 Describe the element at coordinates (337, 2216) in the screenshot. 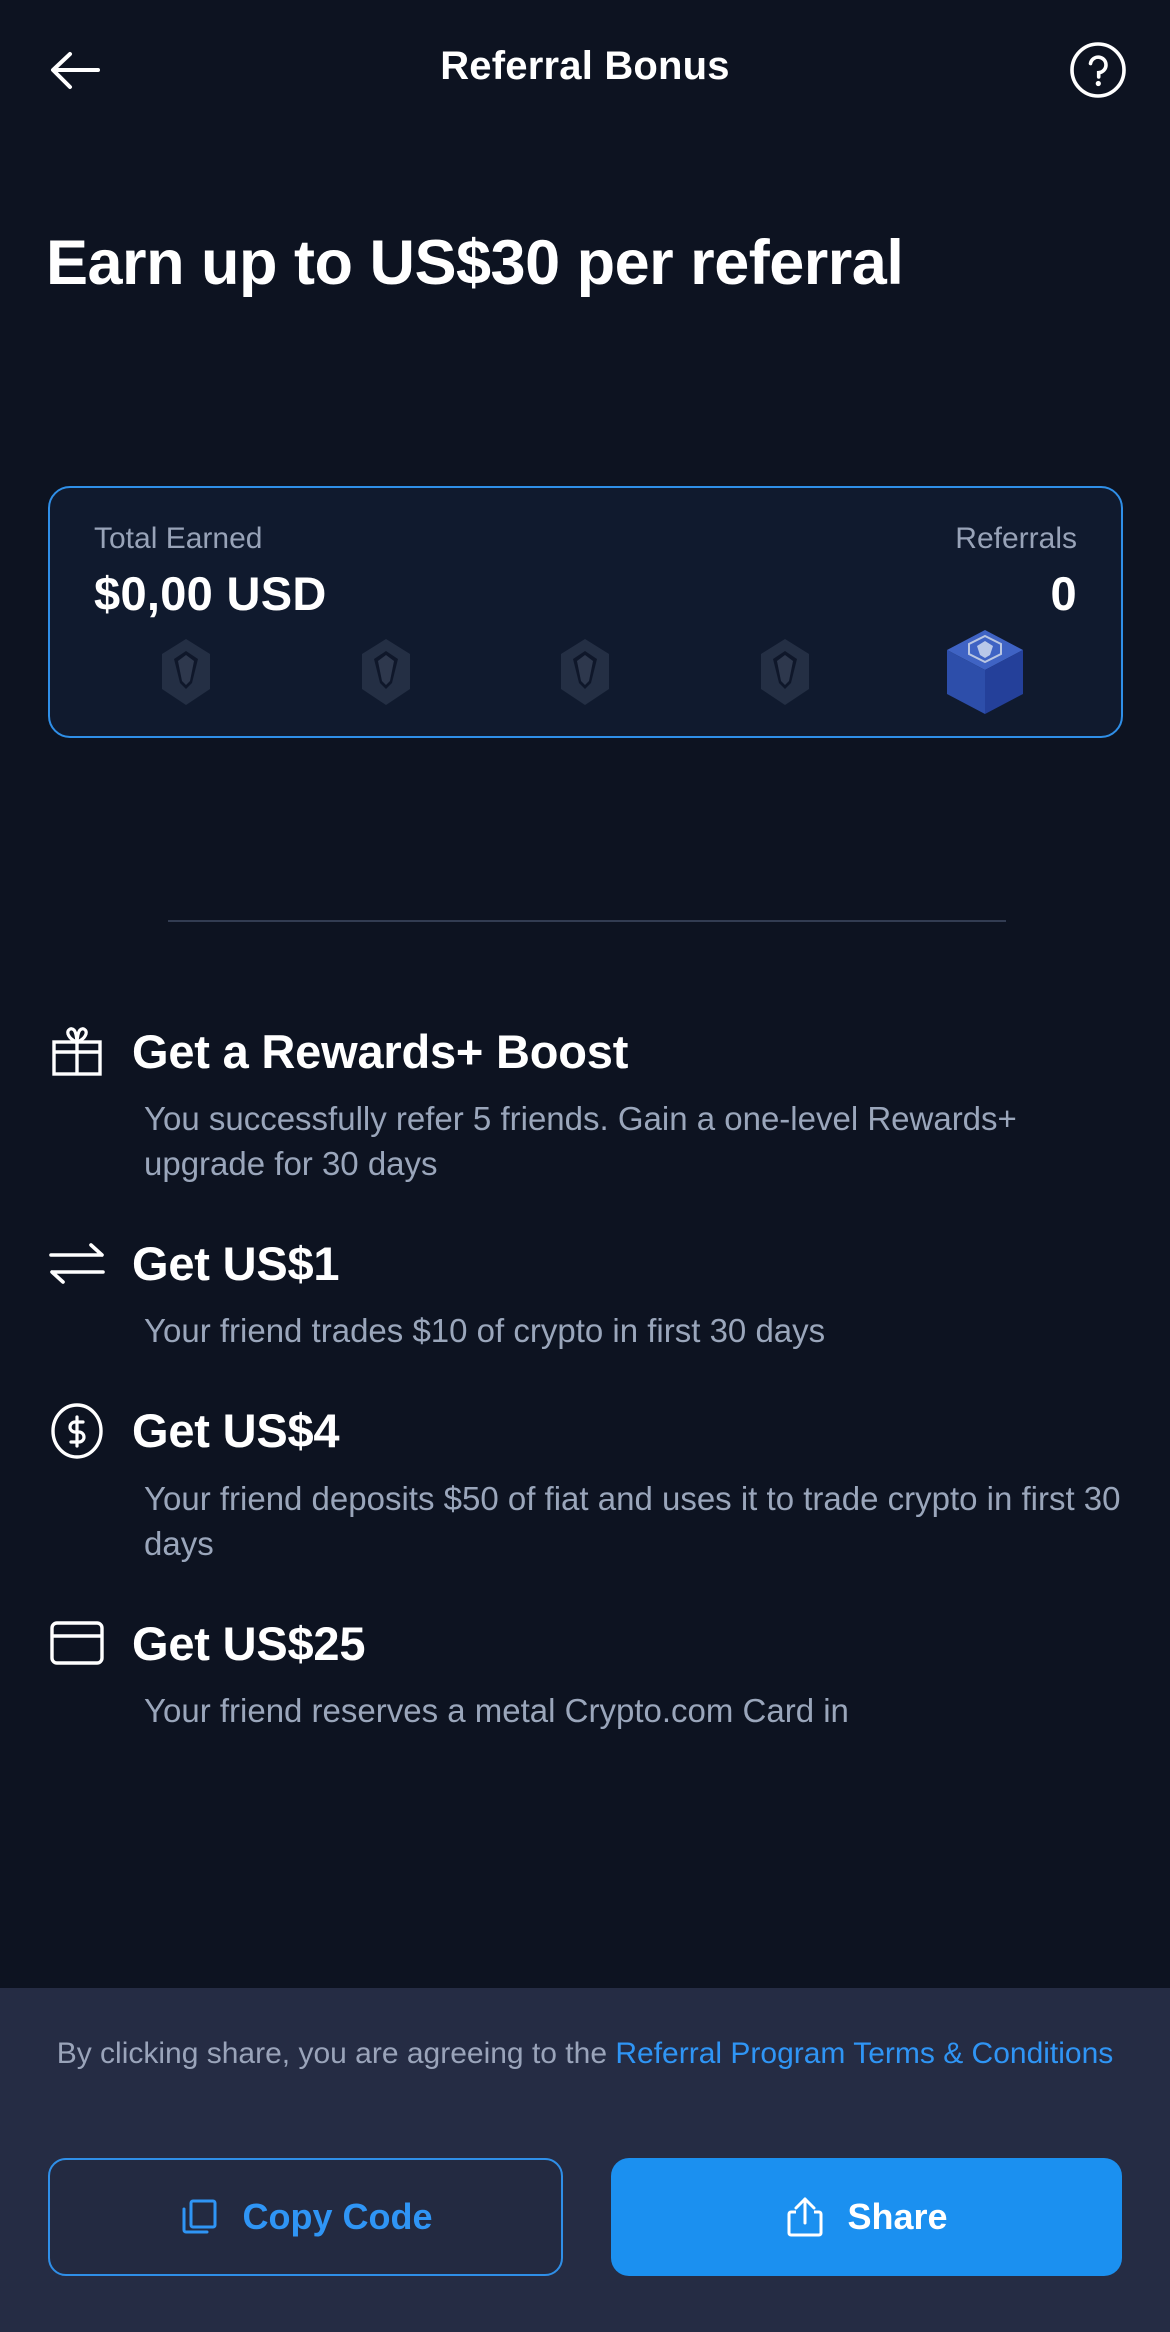

I see `copy-code-label: Copy Code` at that location.